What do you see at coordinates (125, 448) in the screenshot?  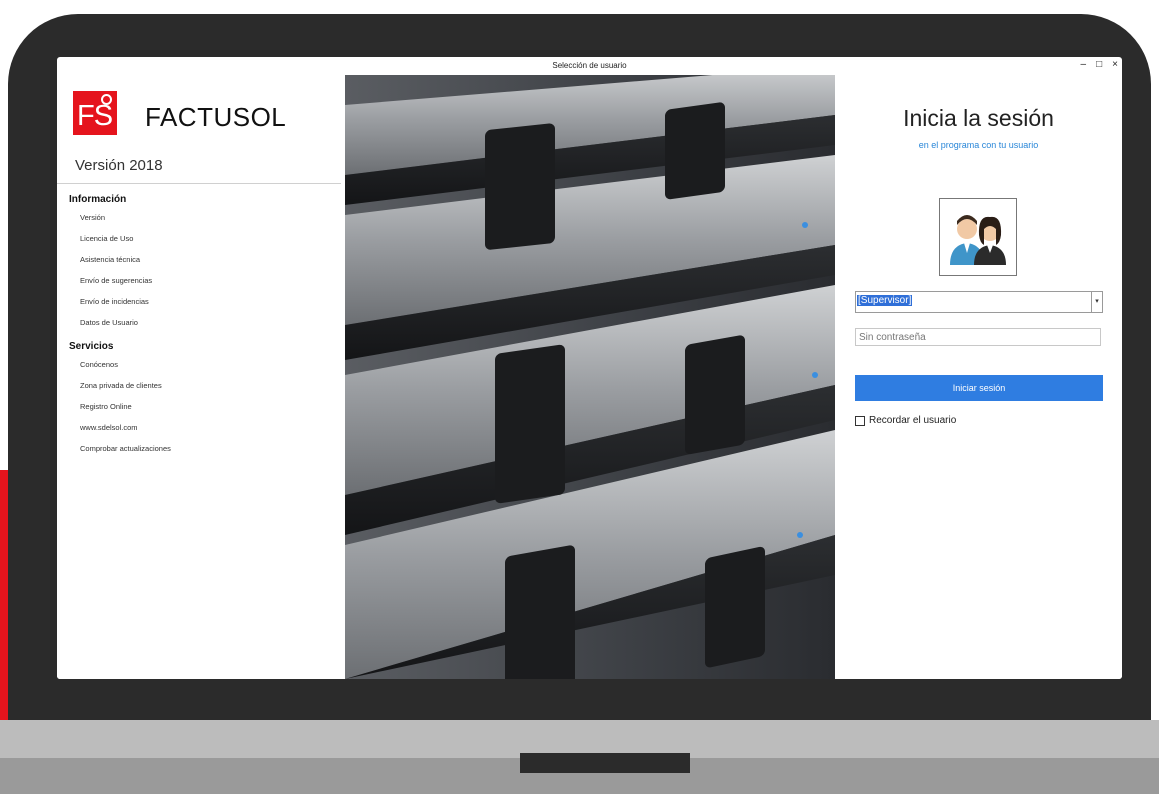 I see `sidebar-item-actualizaciones: Comprobar actualizaciones` at bounding box center [125, 448].